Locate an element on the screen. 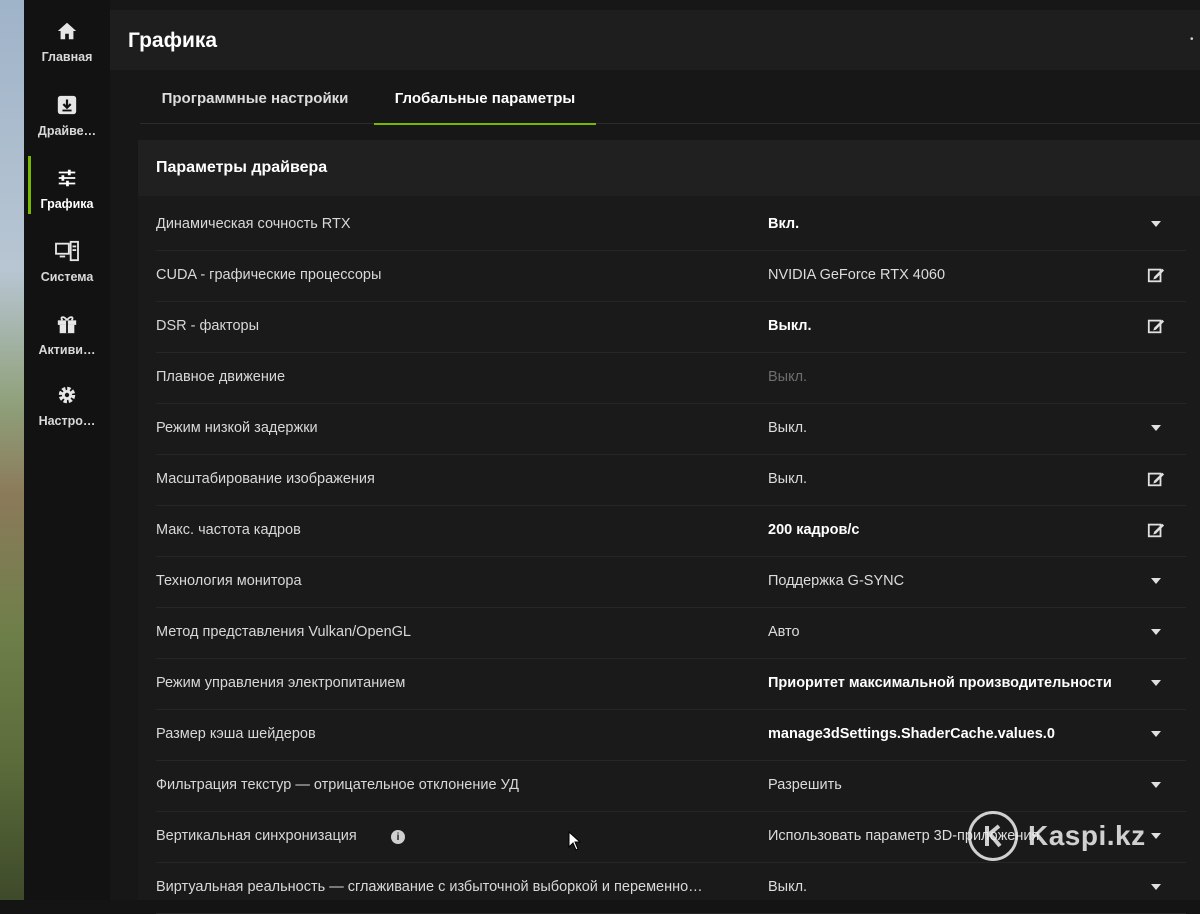 The height and width of the screenshot is (914, 1200). setting-value: Вкл. is located at coordinates (783, 224).